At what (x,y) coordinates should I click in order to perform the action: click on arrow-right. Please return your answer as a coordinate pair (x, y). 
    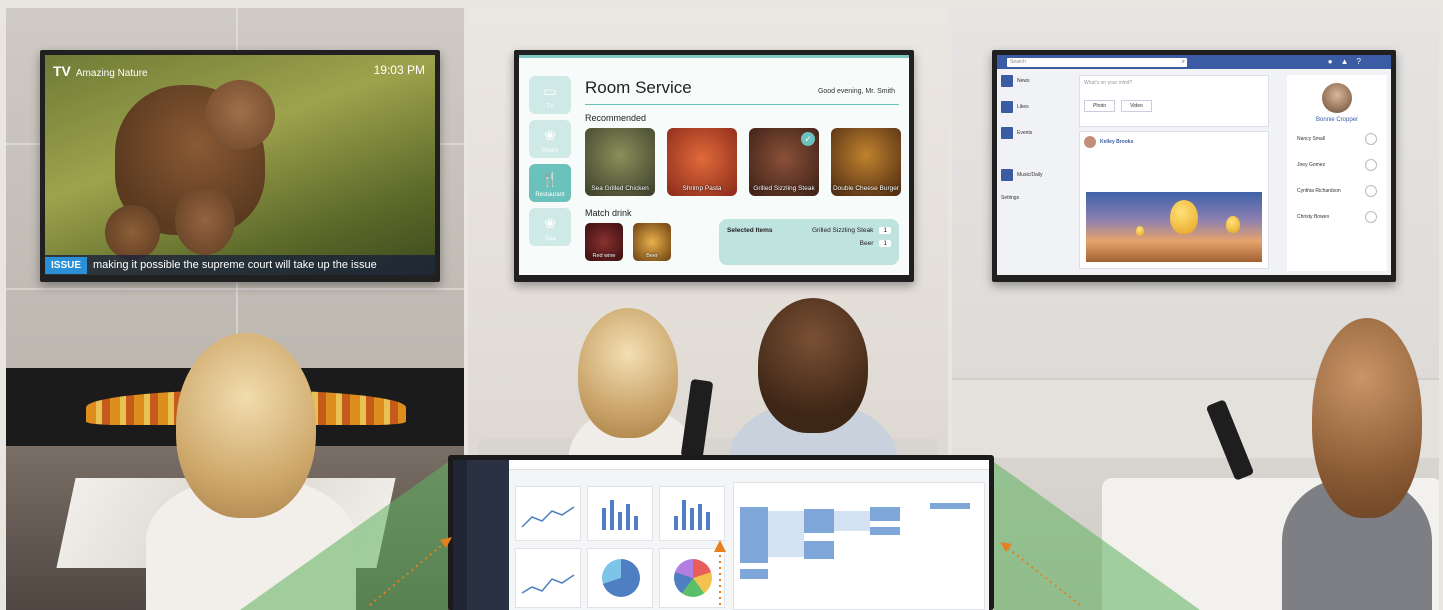
    Looking at the image, I should click on (1042, 575).